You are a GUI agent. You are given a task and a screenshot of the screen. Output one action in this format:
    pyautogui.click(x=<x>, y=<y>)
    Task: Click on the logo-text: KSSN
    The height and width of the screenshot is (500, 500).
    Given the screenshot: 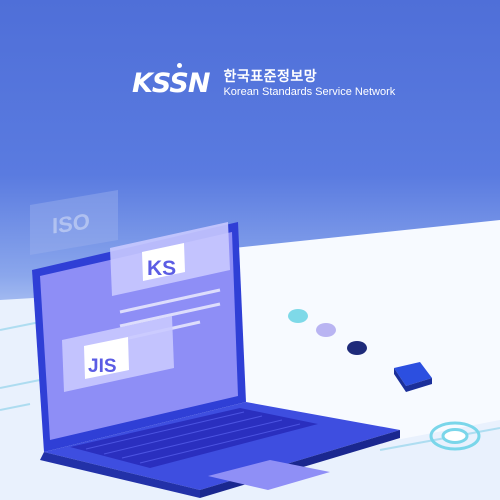 What is the action you would take?
    pyautogui.click(x=171, y=84)
    